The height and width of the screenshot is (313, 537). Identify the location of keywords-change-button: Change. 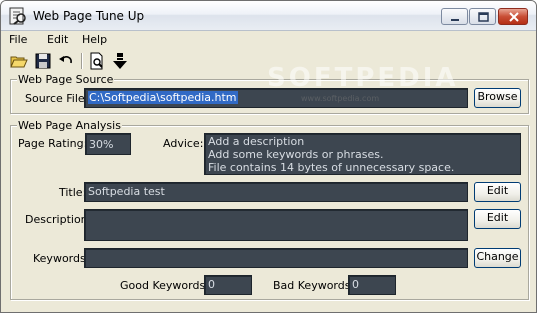
(497, 258).